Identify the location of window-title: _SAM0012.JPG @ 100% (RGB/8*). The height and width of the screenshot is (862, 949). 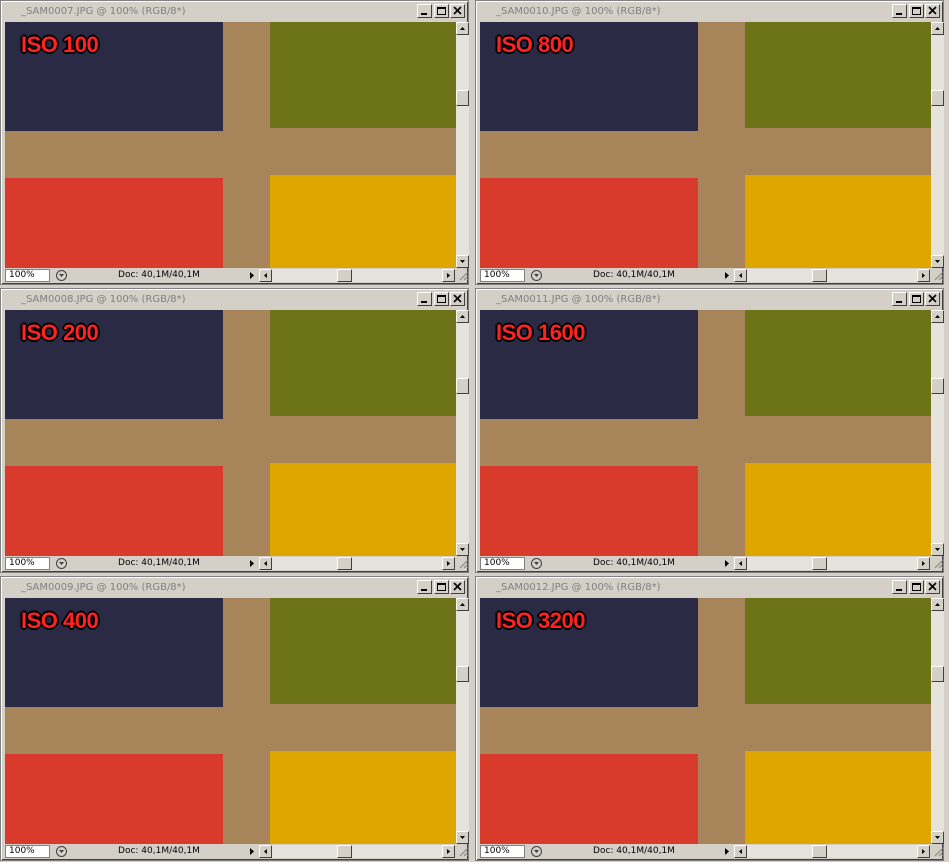
(709, 588).